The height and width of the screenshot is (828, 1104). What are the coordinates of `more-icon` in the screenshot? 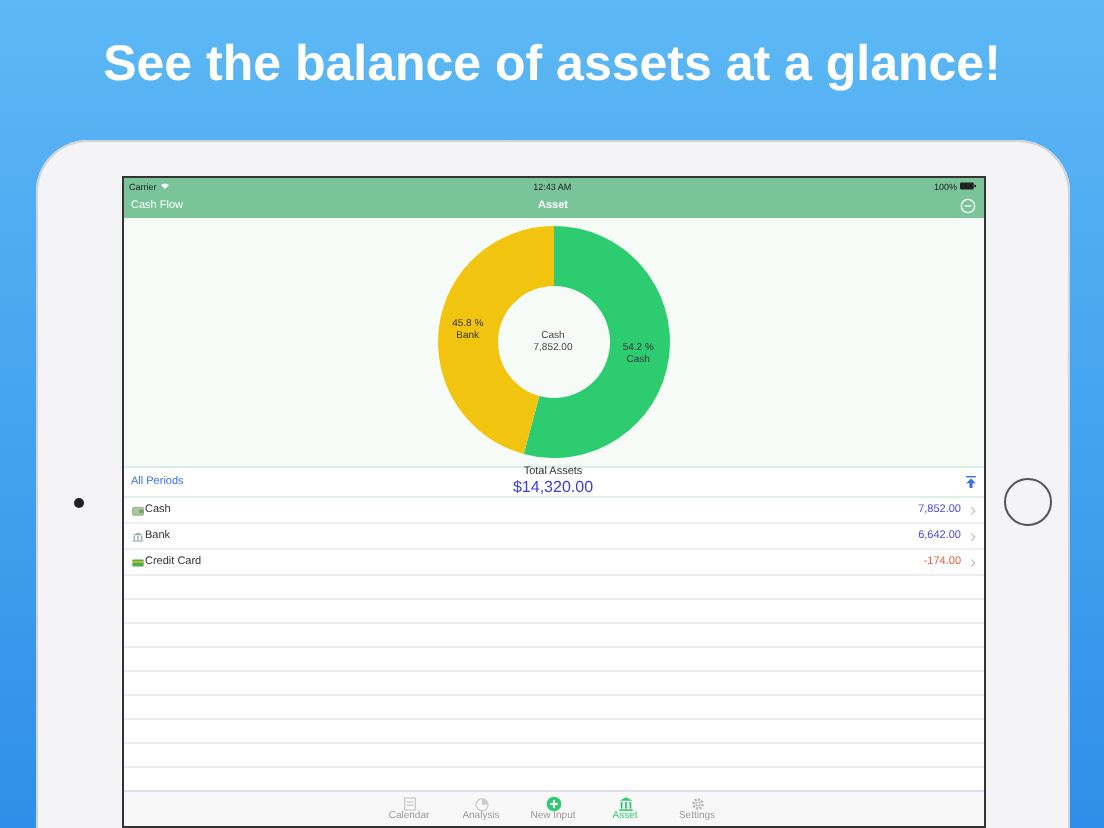 It's located at (967, 206).